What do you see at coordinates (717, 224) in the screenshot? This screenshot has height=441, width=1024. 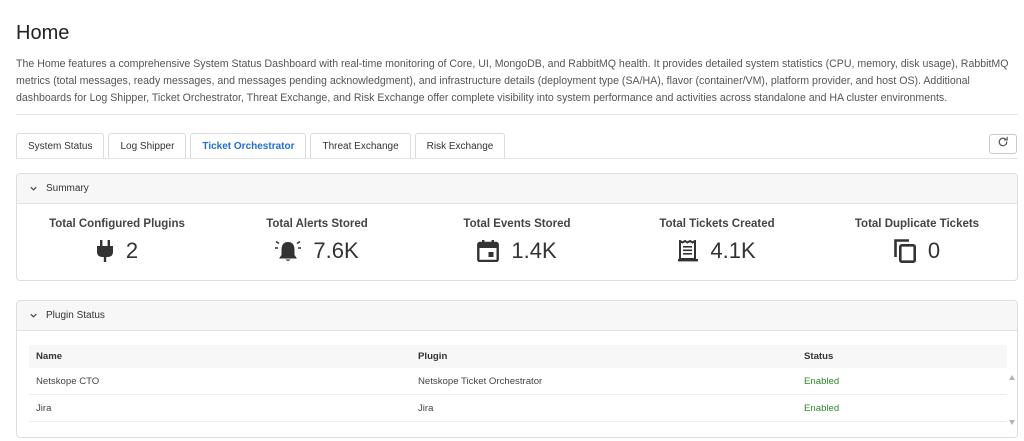 I see `stat-label: Total Tickets Created` at bounding box center [717, 224].